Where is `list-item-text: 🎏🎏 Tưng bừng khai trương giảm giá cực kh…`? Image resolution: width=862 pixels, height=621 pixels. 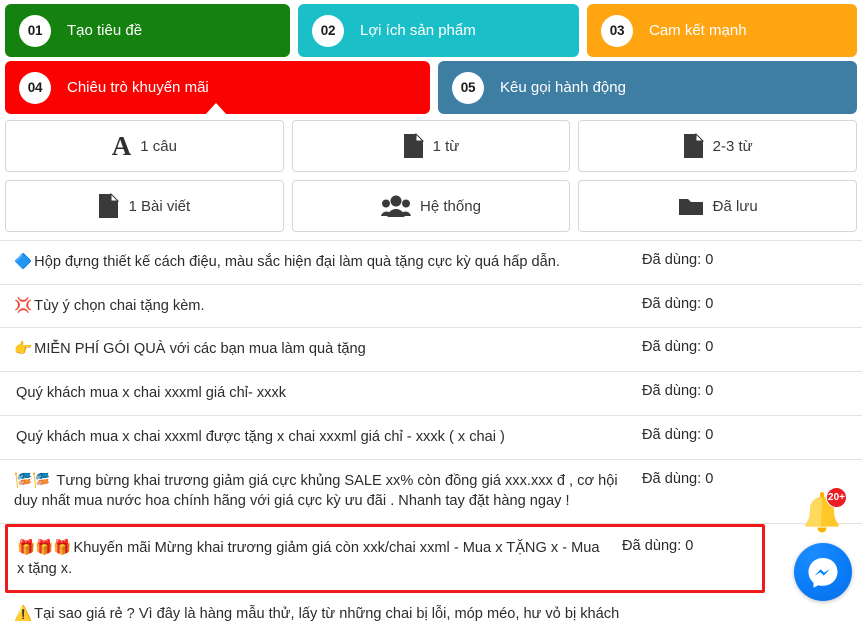
list-item-text: 🎏🎏 Tưng bừng khai trương giảm giá cực kh… is located at coordinates (328, 491).